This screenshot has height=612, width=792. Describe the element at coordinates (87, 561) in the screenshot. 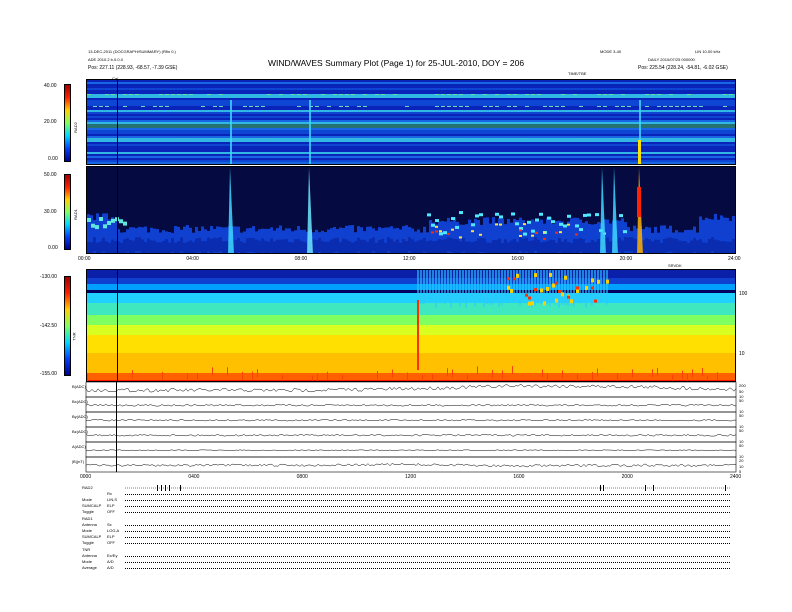

I see `mode-row-label: Mode` at that location.